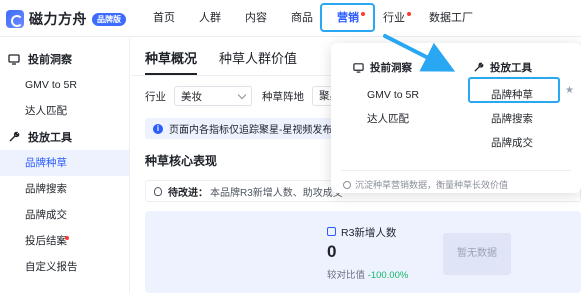  I want to click on brand-logo-icon, so click(15, 19).